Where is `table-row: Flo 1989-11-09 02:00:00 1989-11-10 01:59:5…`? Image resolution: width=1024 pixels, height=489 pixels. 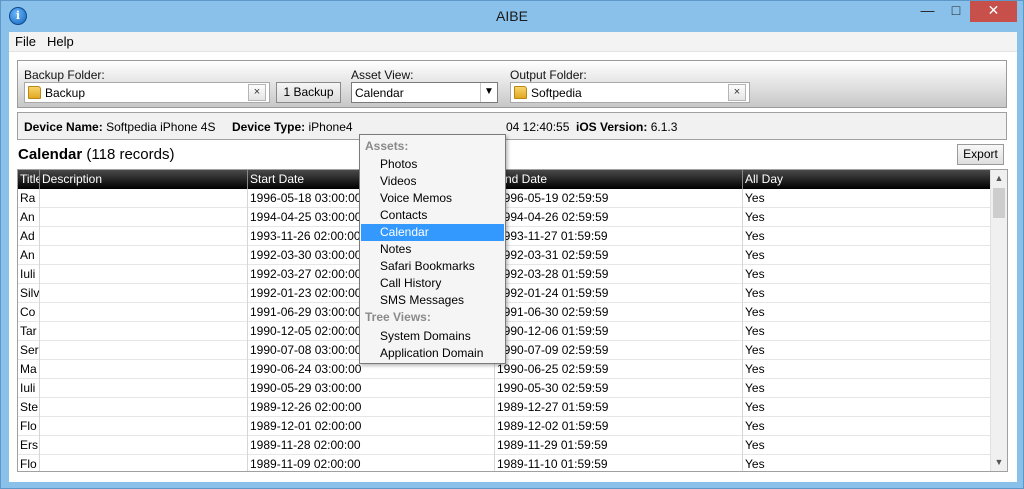
table-row: Flo 1989-11-09 02:00:00 1989-11-10 01:59:5… is located at coordinates (504, 463).